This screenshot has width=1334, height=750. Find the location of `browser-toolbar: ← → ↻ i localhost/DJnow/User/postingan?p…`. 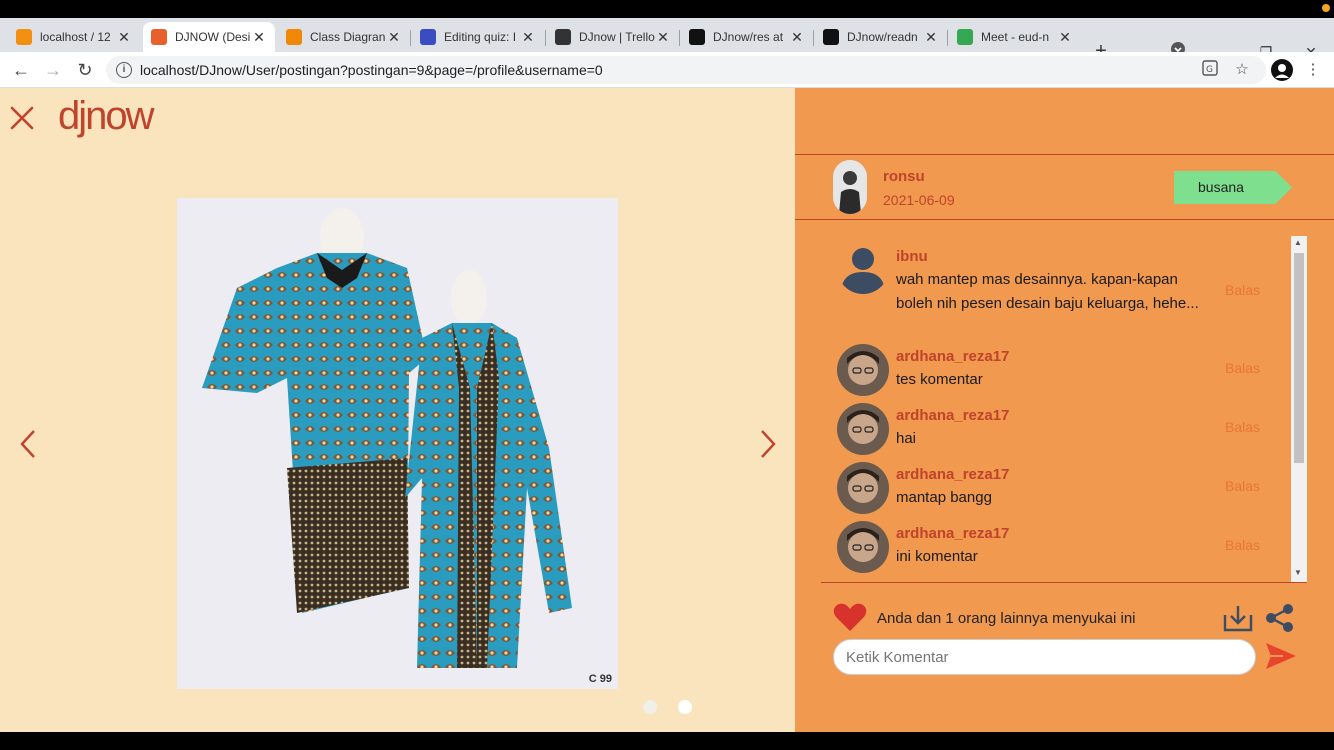

browser-toolbar: ← → ↻ i localhost/DJnow/User/postingan?p… is located at coordinates (667, 70).